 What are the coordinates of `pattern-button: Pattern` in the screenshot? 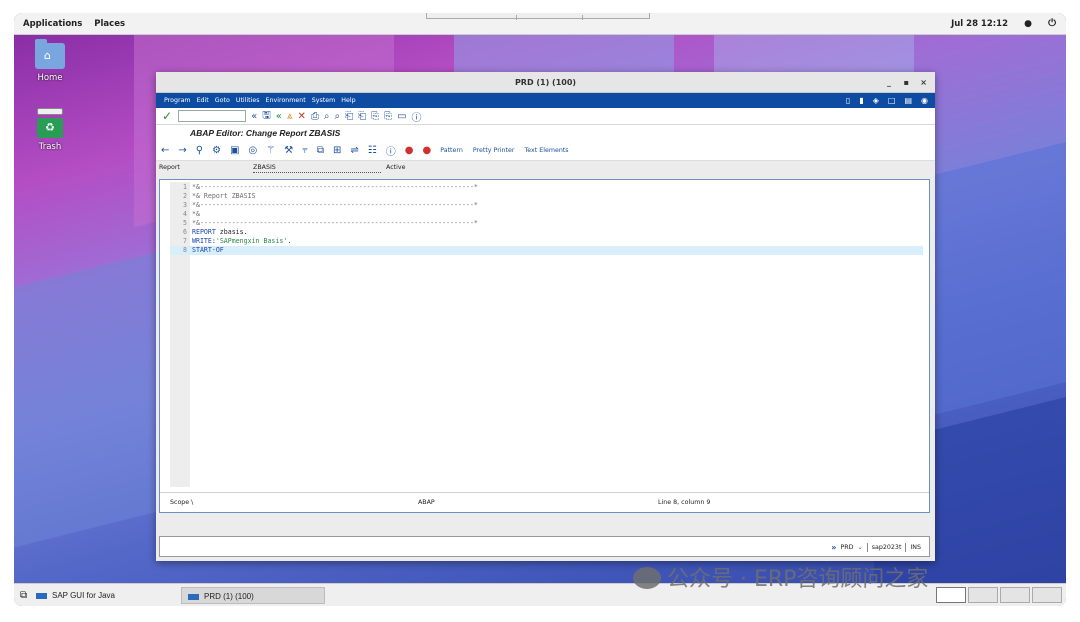 It's located at (451, 150).